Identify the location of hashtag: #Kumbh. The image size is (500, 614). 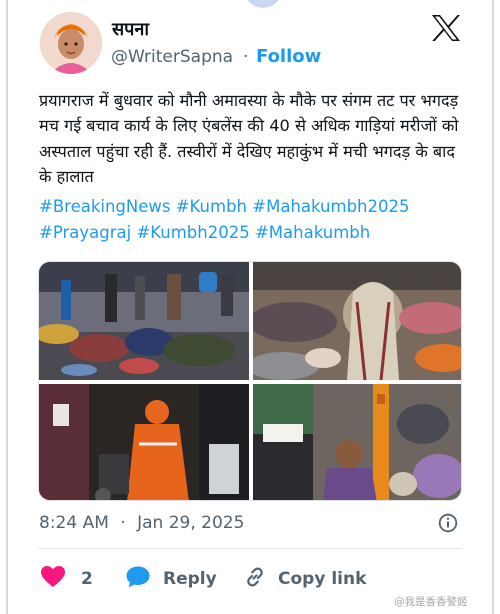
(214, 206).